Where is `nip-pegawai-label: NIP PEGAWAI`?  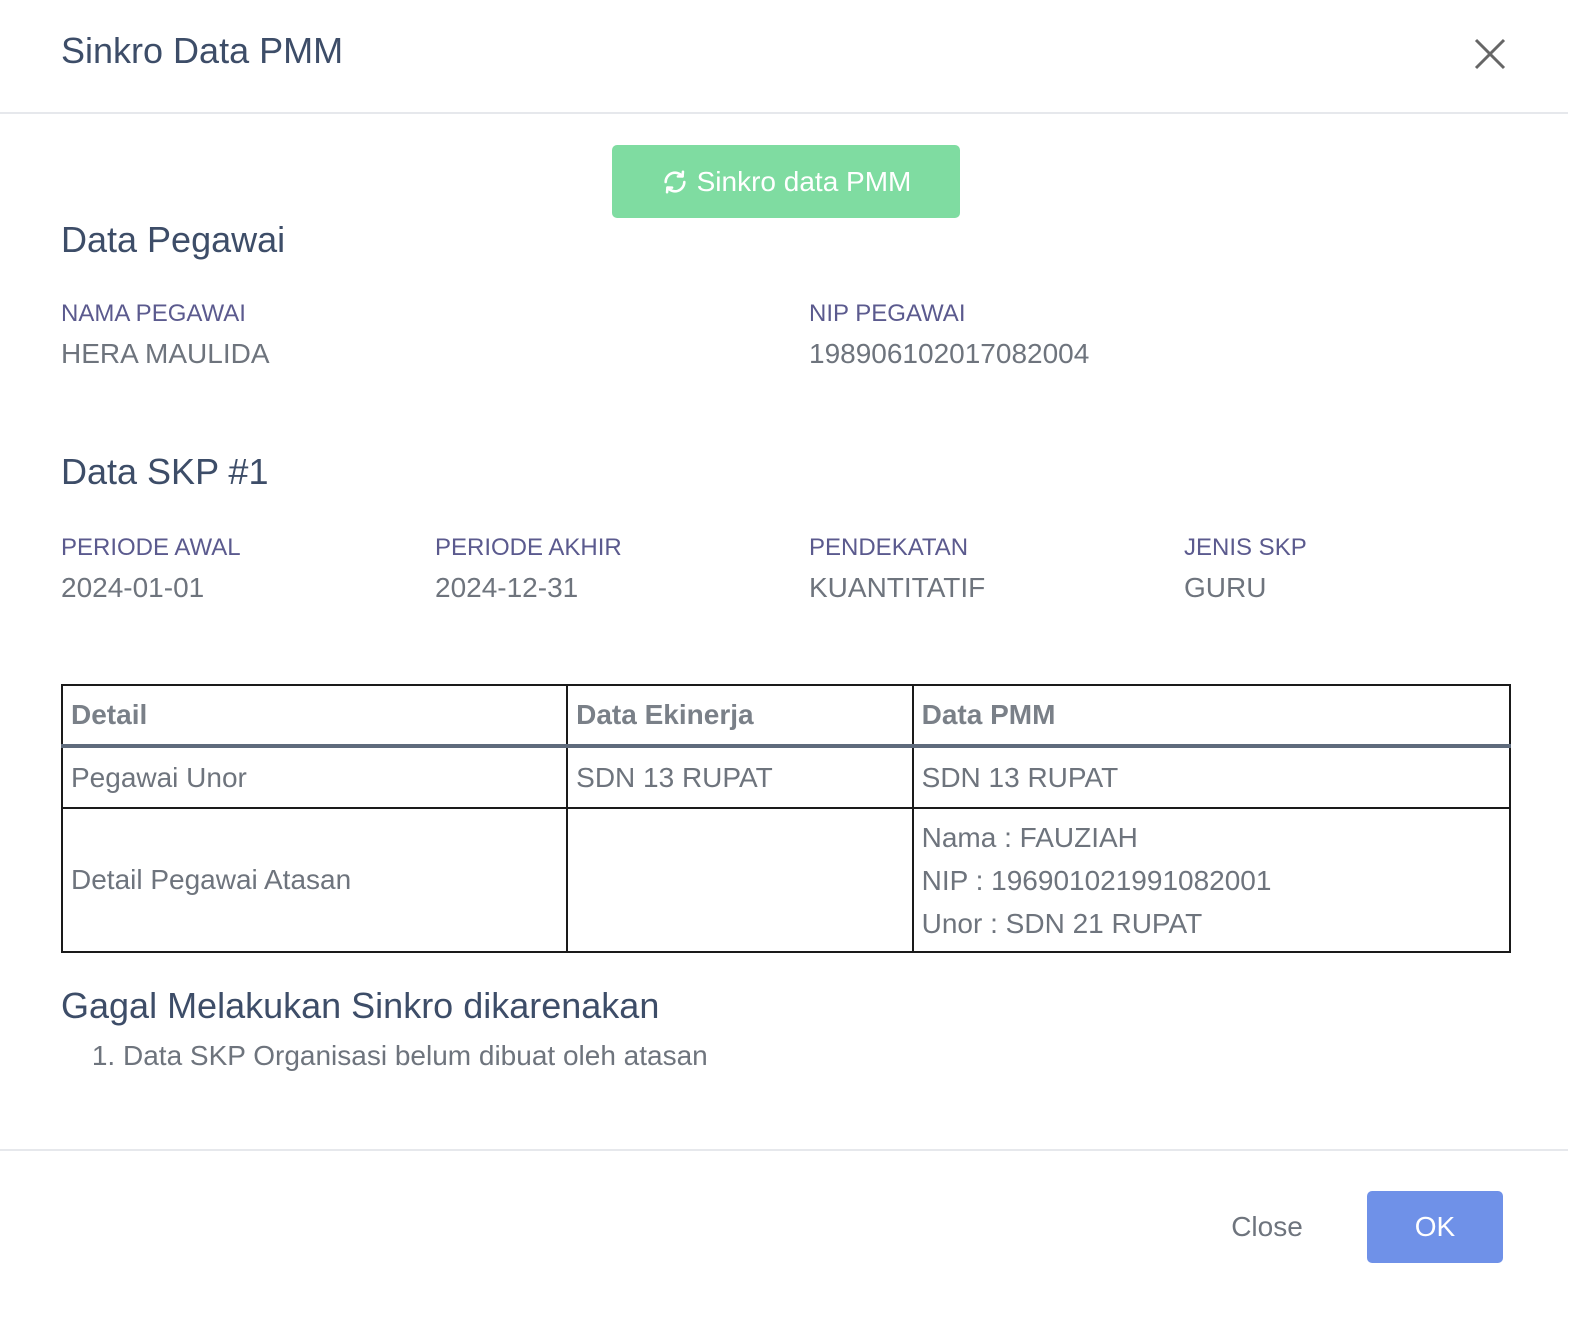
nip-pegawai-label: NIP PEGAWAI is located at coordinates (887, 313).